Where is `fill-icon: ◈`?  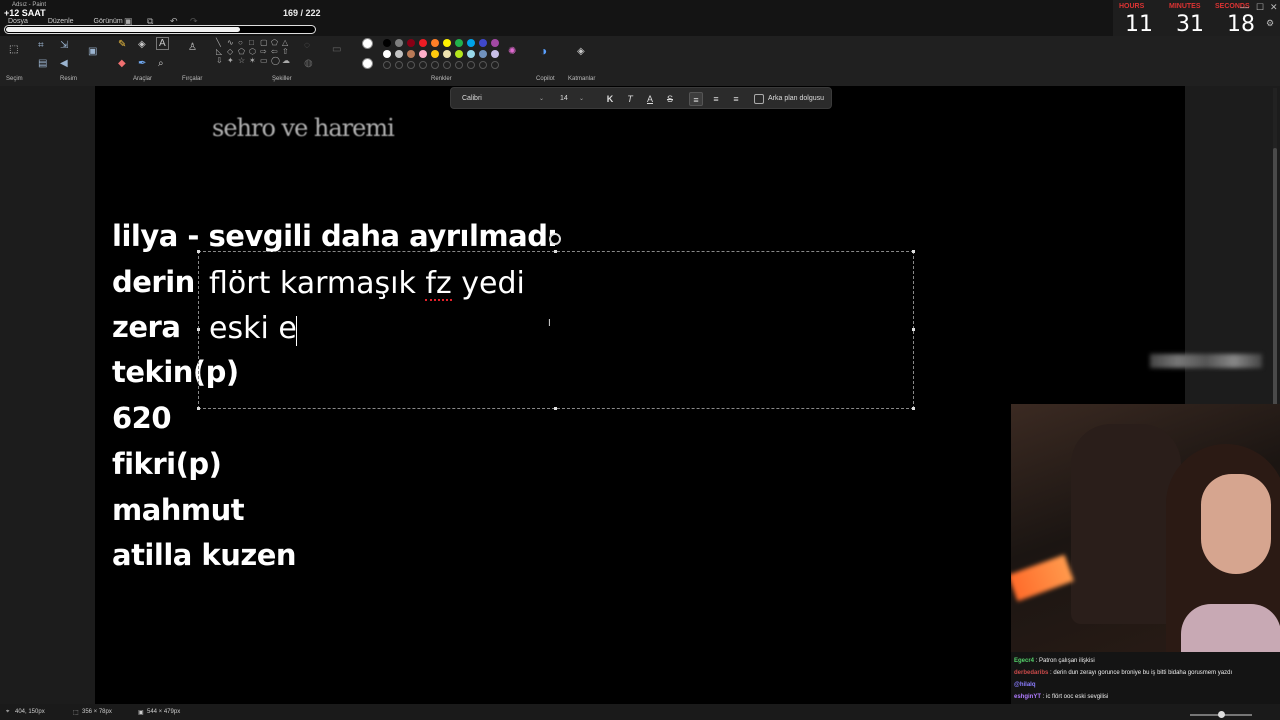 fill-icon: ◈ is located at coordinates (142, 44).